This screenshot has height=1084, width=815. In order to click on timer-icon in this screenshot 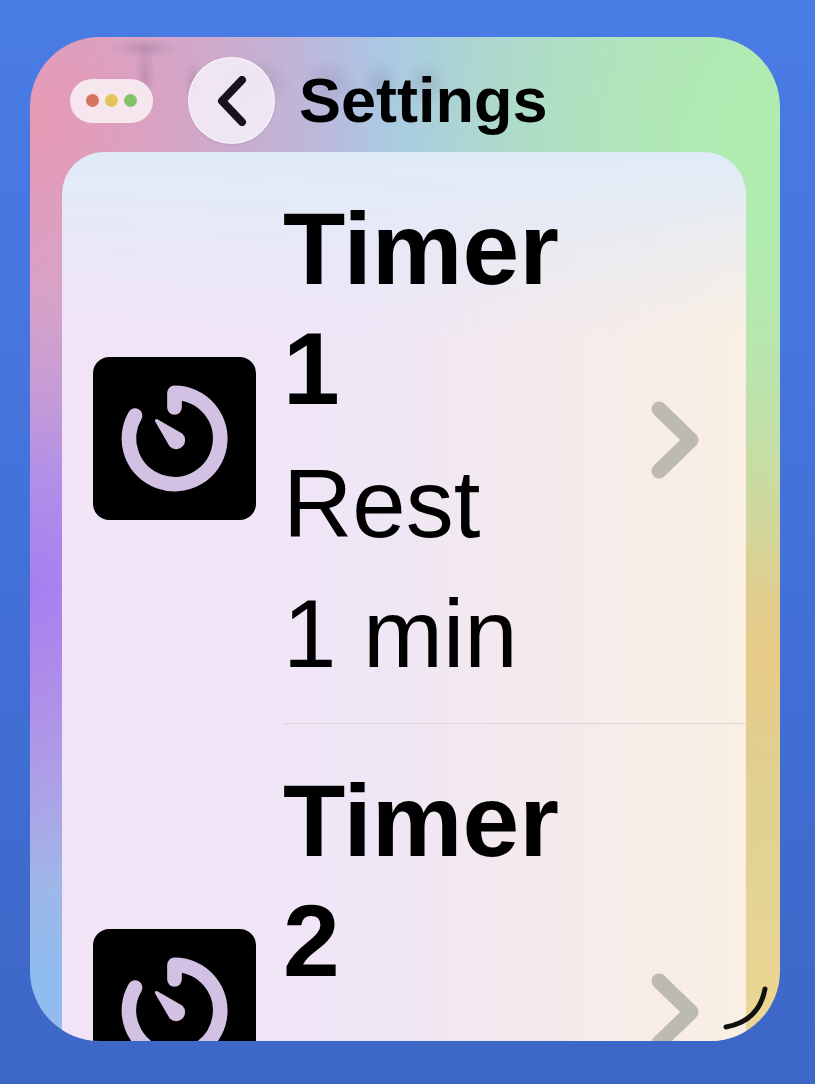, I will do `click(174, 438)`.